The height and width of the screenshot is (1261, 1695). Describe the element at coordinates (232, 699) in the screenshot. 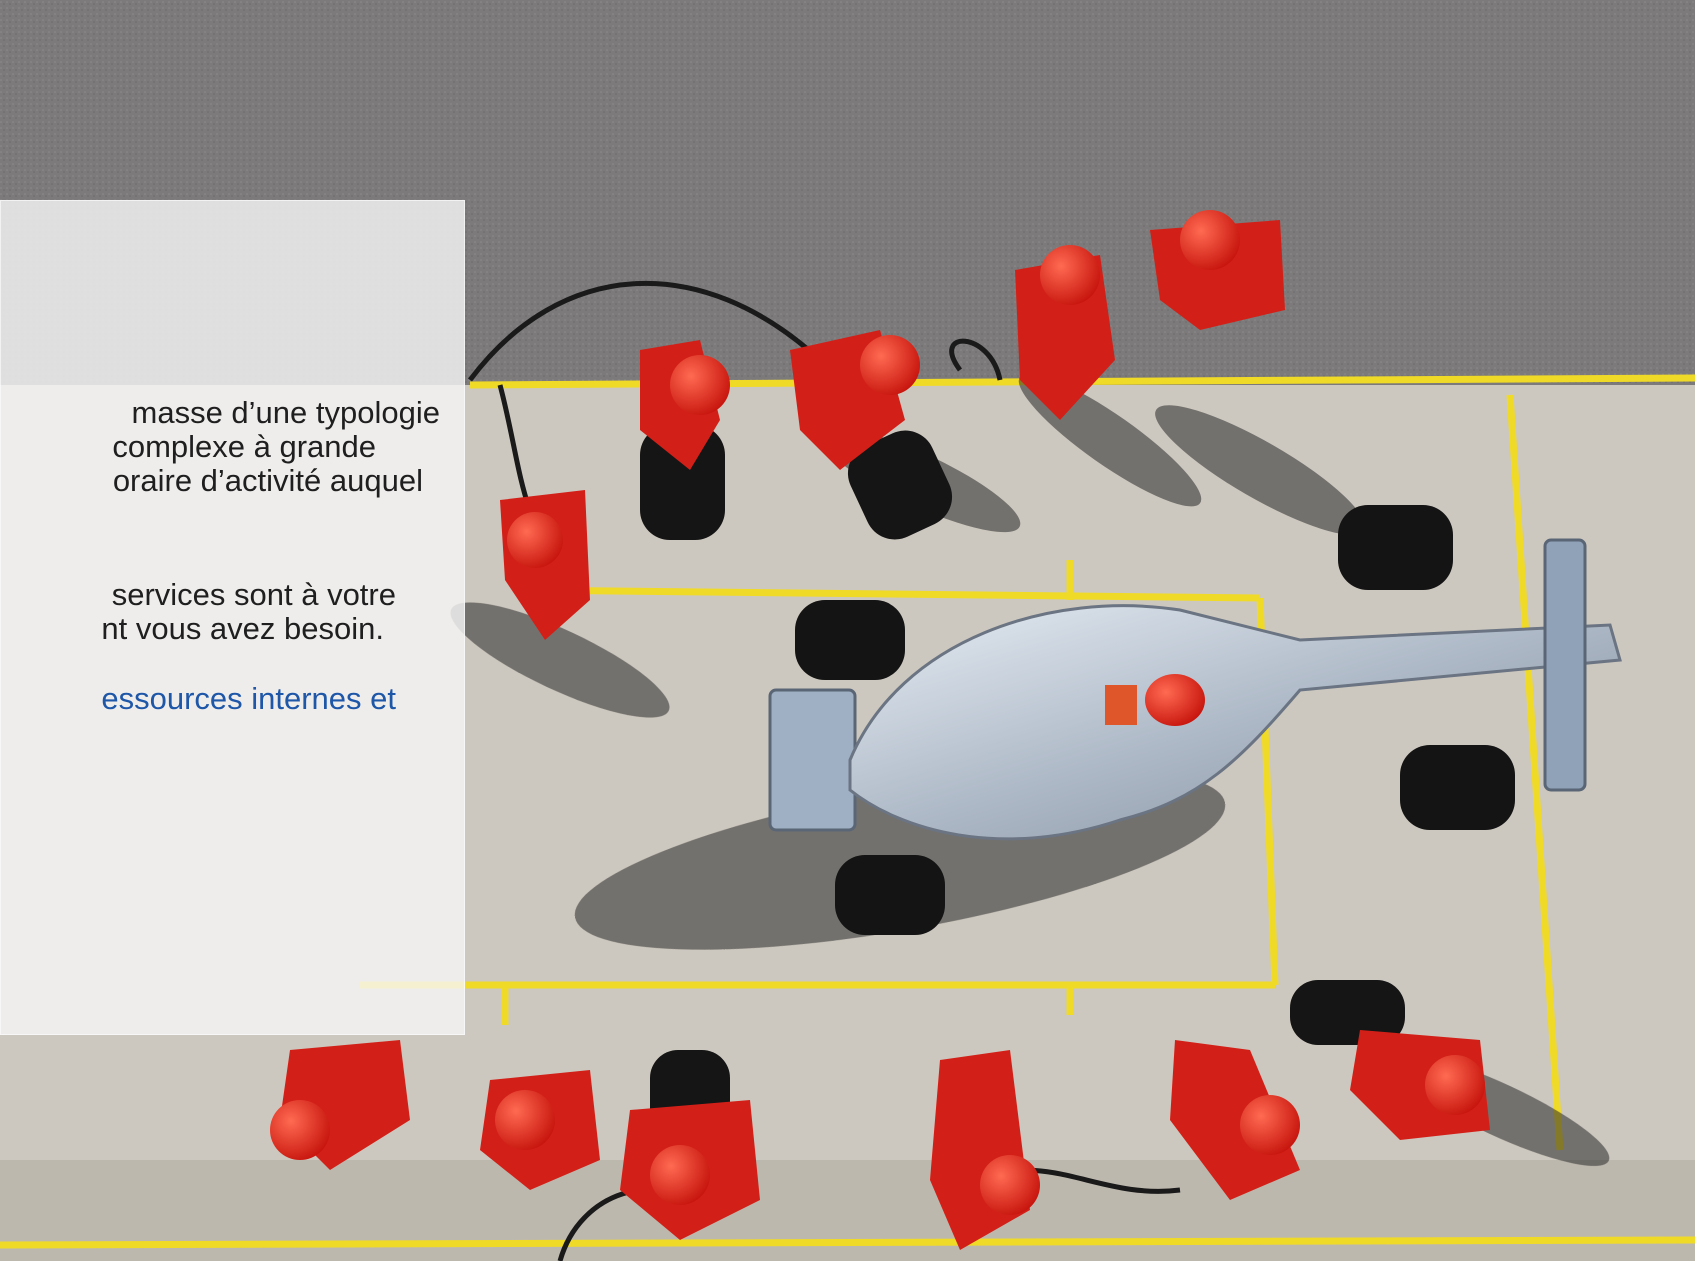

I see `resources-link: essources internes et` at that location.